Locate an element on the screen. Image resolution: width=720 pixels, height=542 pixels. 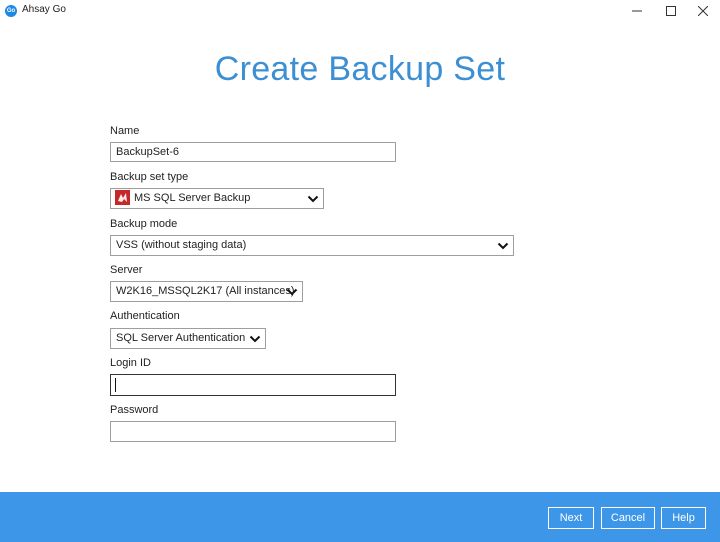
name-input: BackupSet-6 is located at coordinates (253, 152).